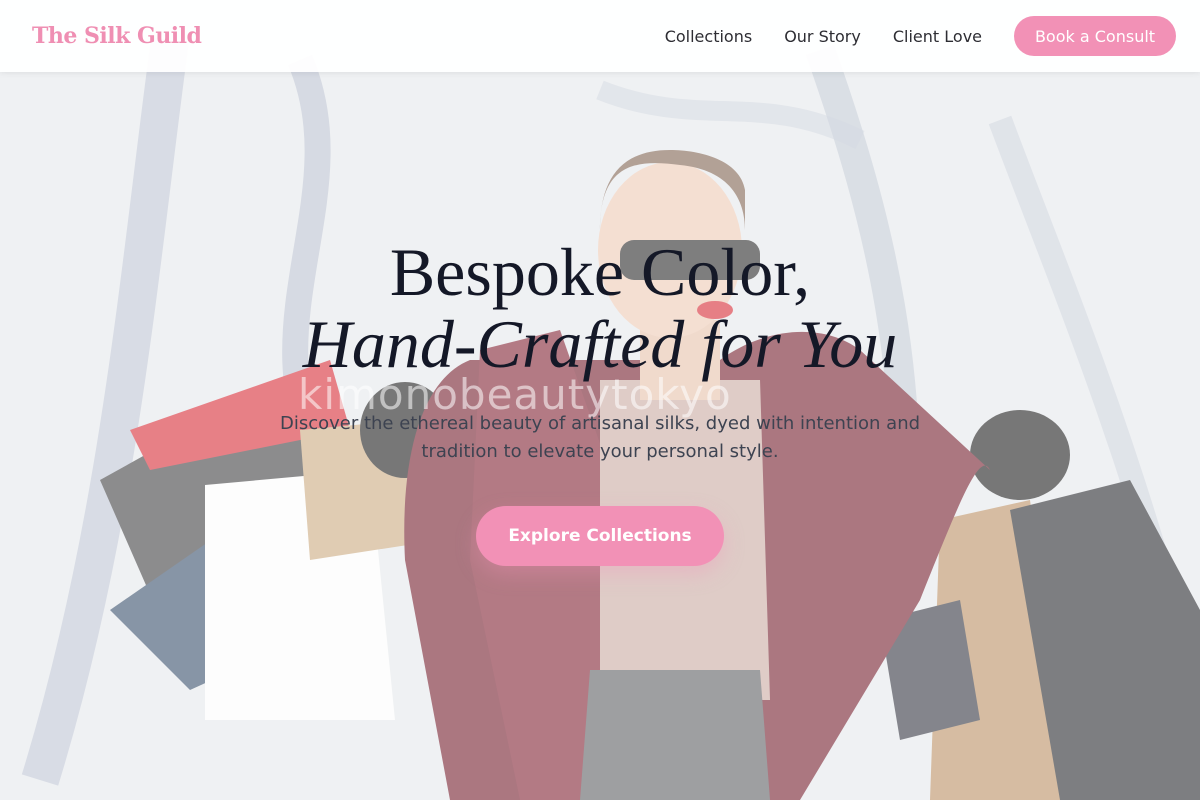 The height and width of the screenshot is (800, 1200). Describe the element at coordinates (117, 36) in the screenshot. I see `brand-logo: The Silk Guild` at that location.